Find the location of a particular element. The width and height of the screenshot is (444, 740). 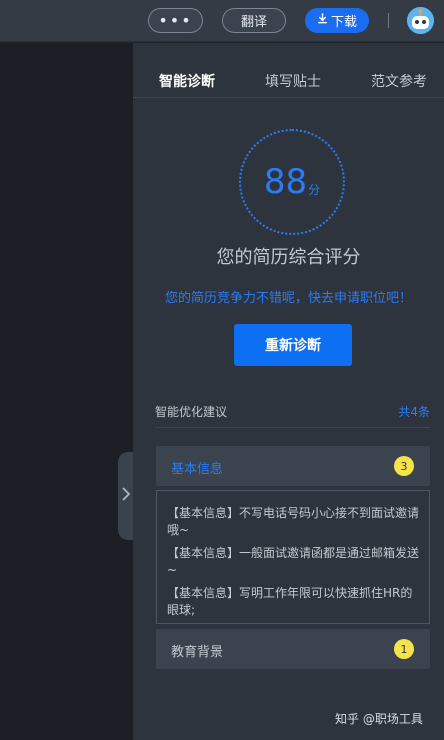

panel-collapse-handle is located at coordinates (126, 496).